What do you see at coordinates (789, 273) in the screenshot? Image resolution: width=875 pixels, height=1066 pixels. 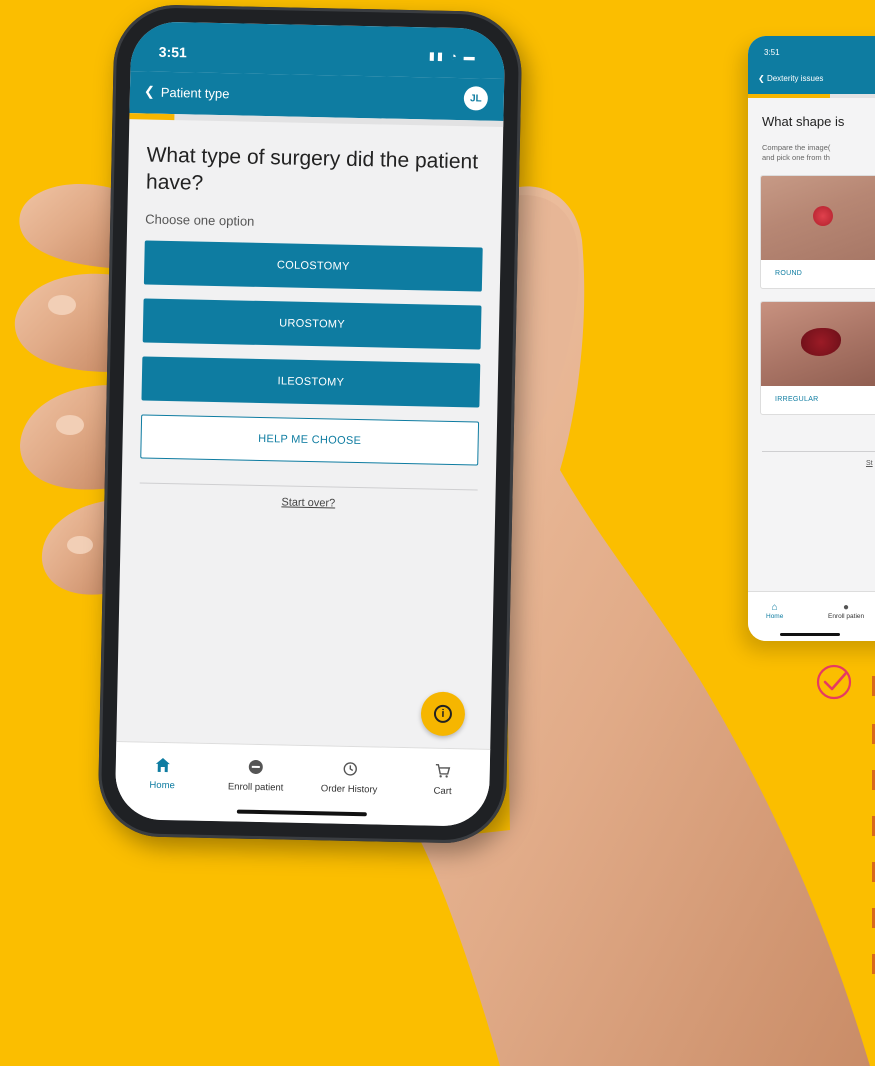 I see `card-caption: ROUND` at bounding box center [789, 273].